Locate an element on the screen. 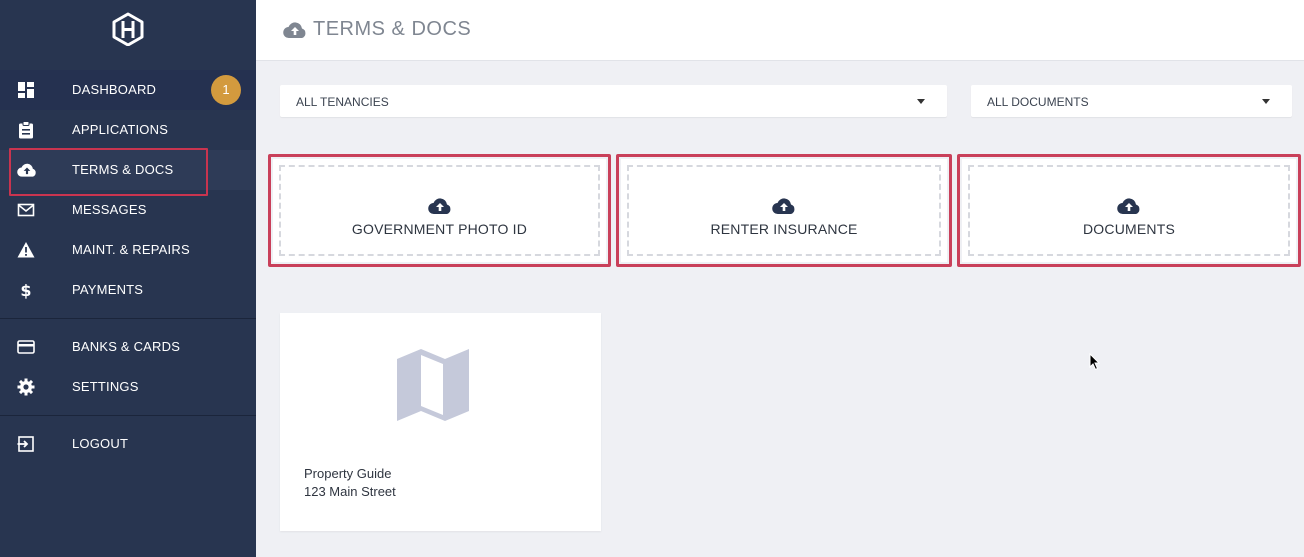  dashboard-icon is located at coordinates (26, 90).